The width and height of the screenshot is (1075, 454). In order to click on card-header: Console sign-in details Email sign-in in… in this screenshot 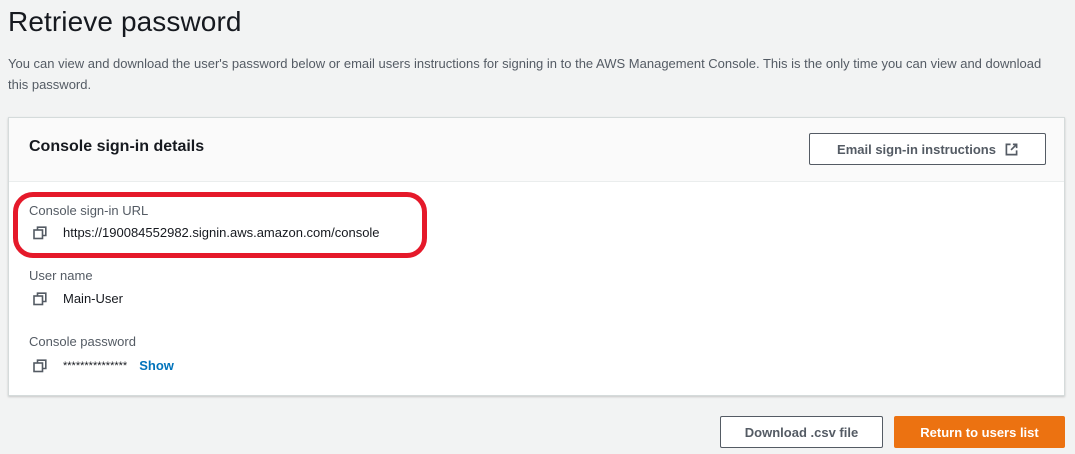, I will do `click(536, 150)`.